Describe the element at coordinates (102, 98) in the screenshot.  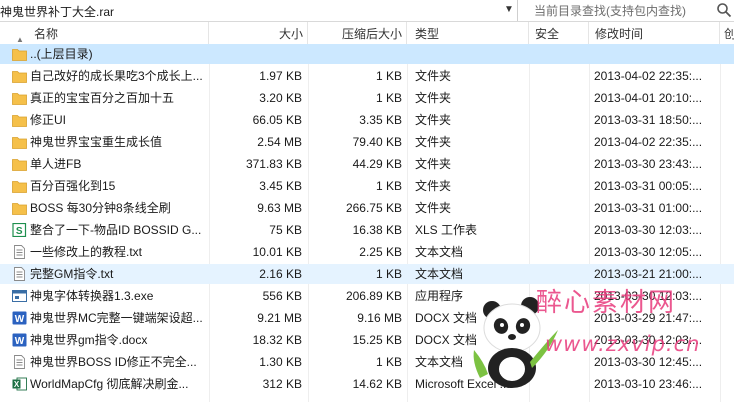
I see `file-name: 真正的宝宝百分之百加十五` at that location.